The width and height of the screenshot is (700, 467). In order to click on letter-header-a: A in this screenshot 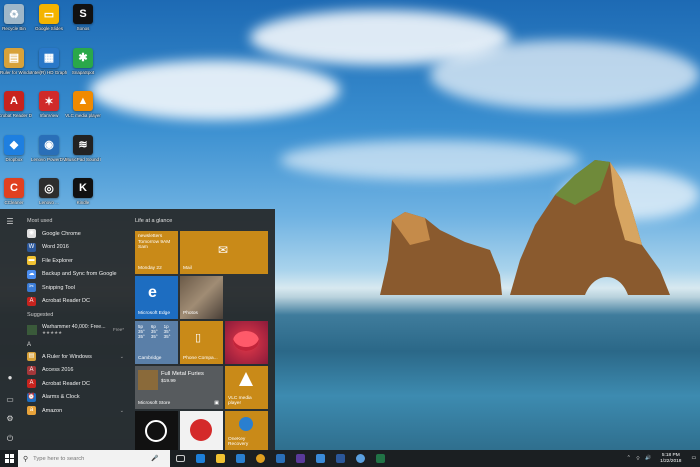, I will do `click(75, 344)`.